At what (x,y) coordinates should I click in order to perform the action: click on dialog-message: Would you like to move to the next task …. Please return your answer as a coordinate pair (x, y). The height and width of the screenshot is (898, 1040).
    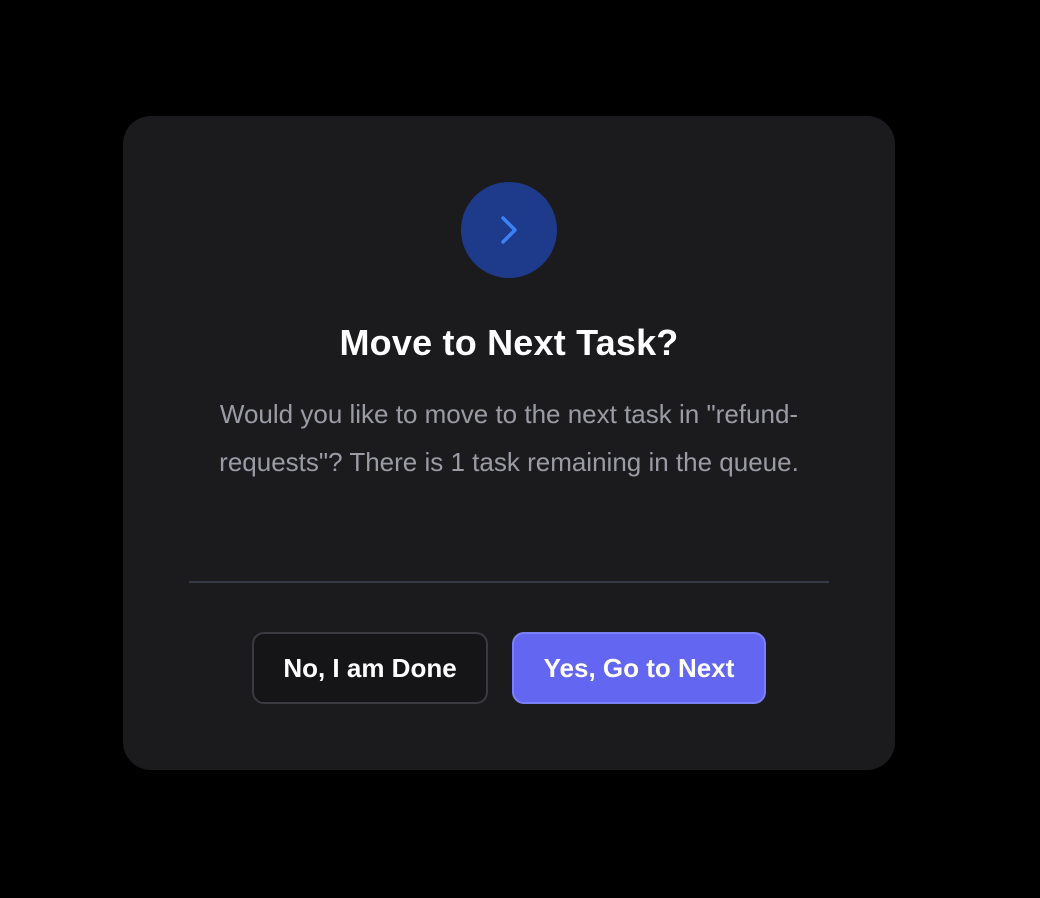
    Looking at the image, I should click on (509, 438).